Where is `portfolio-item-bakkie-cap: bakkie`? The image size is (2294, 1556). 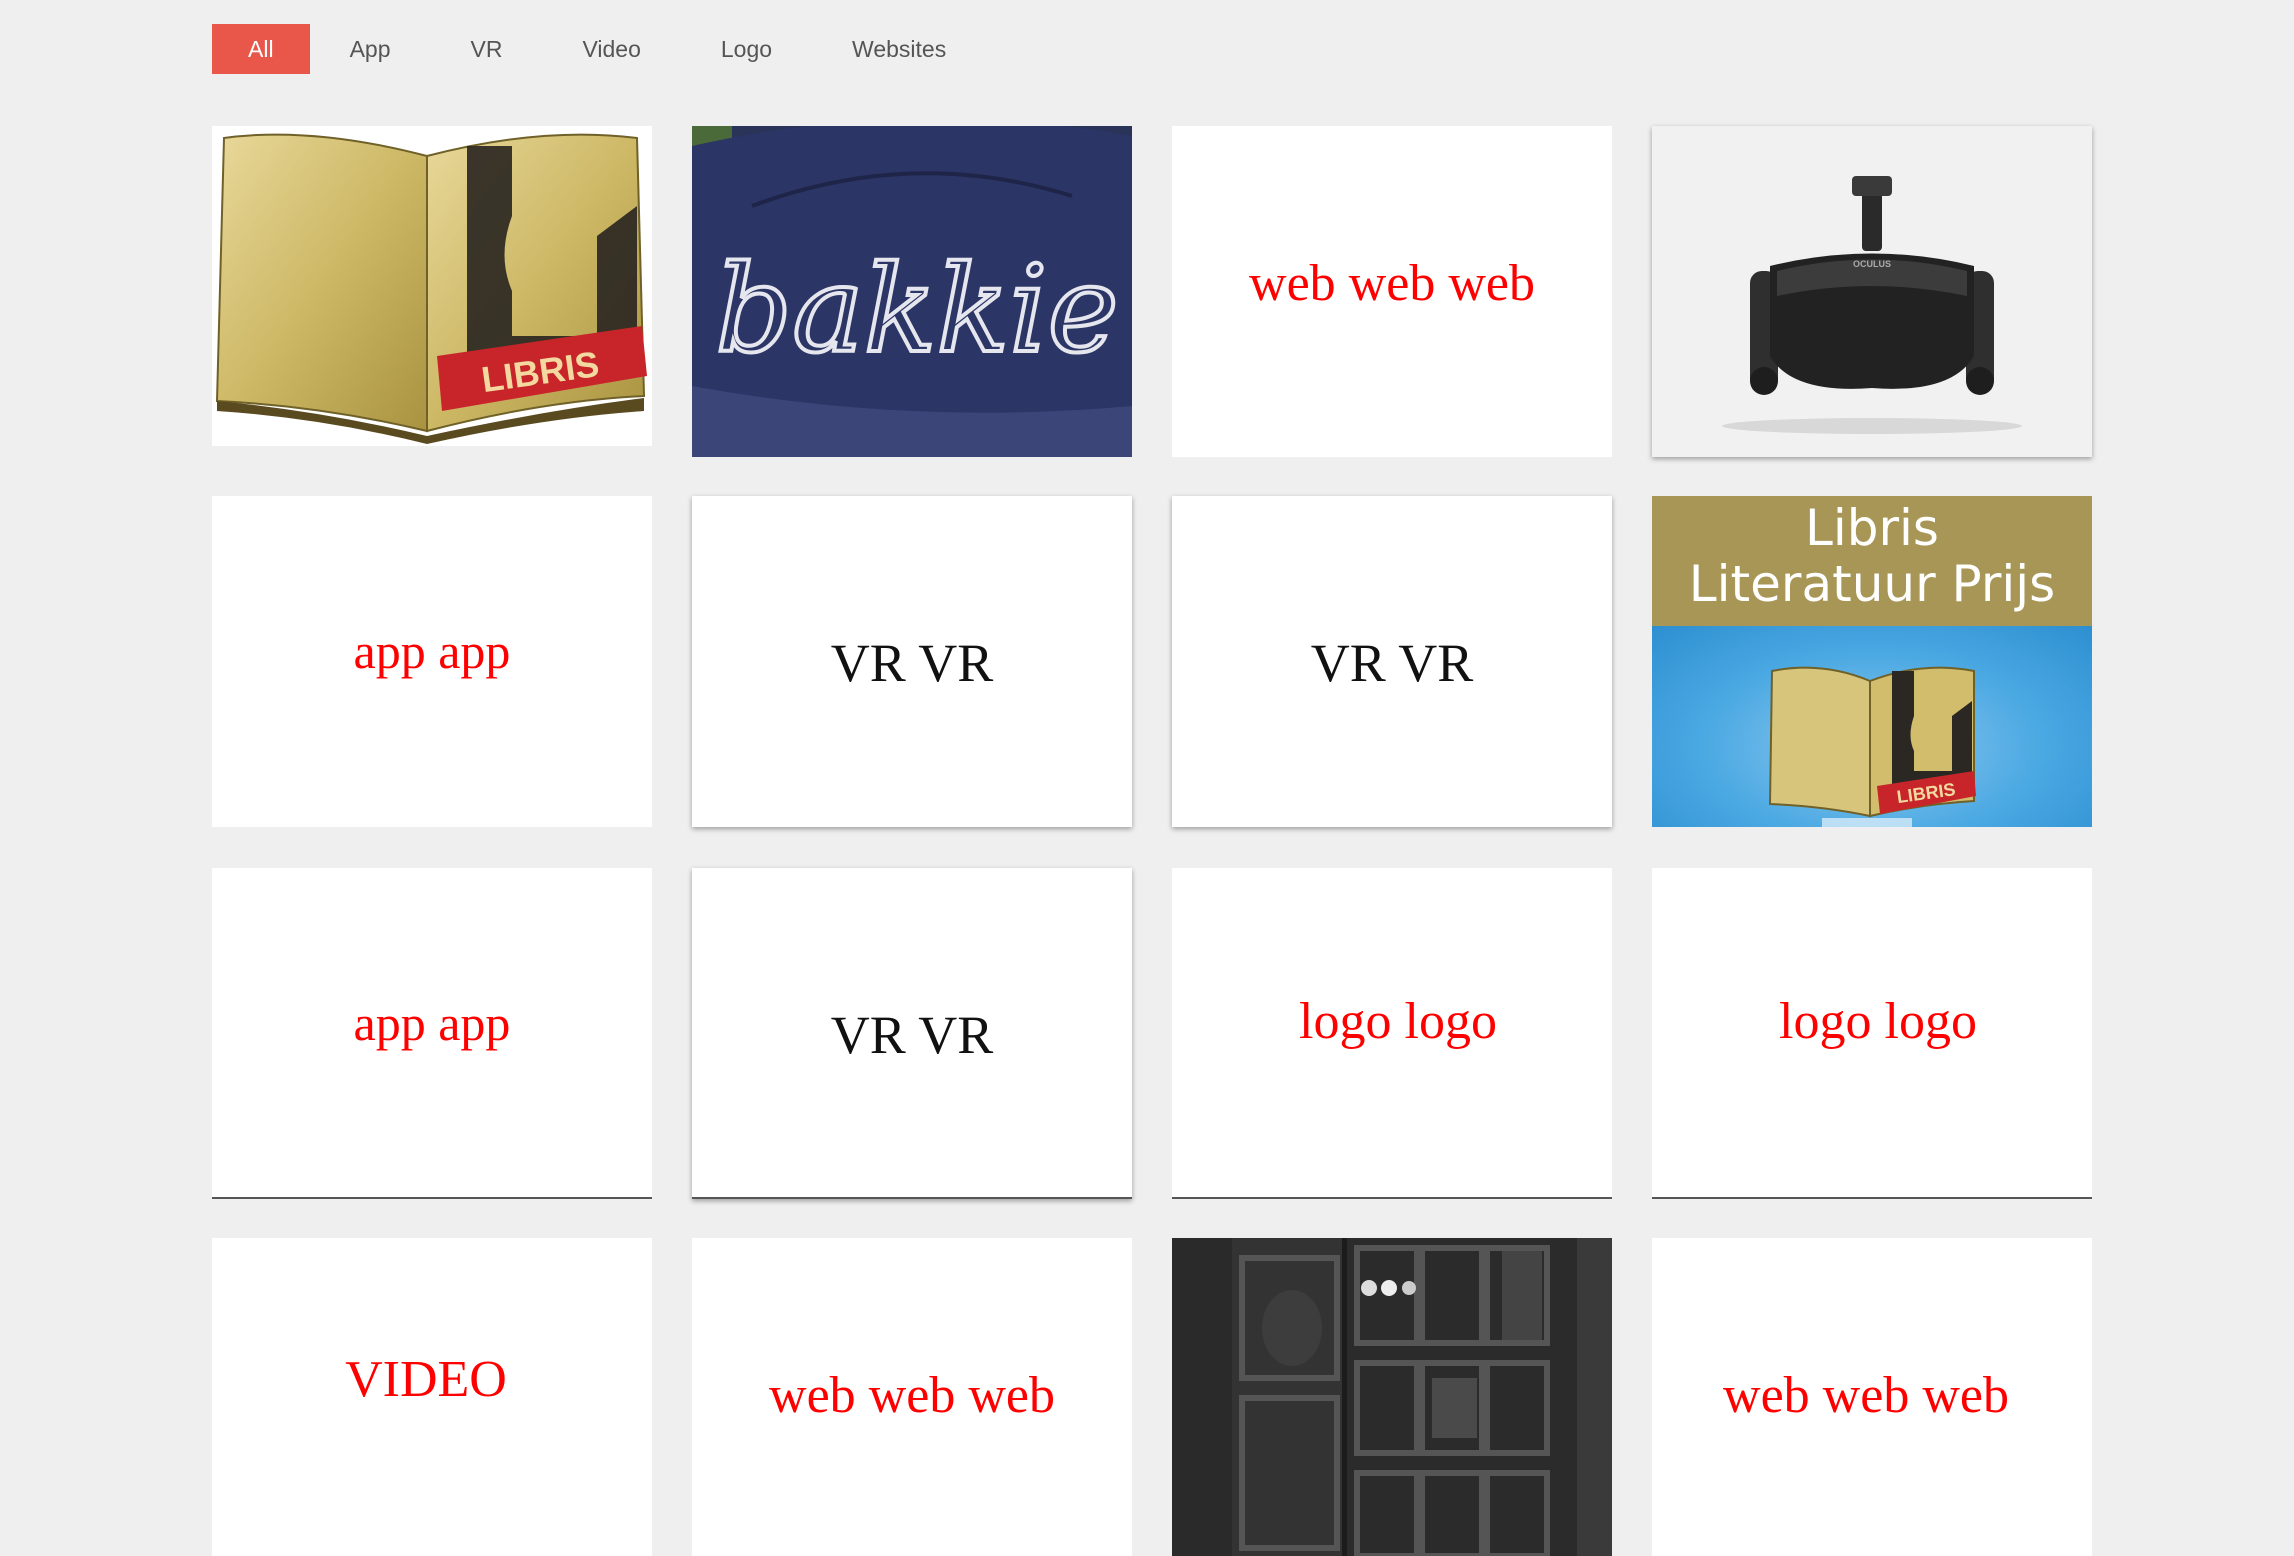
portfolio-item-bakkie-cap: bakkie is located at coordinates (912, 291).